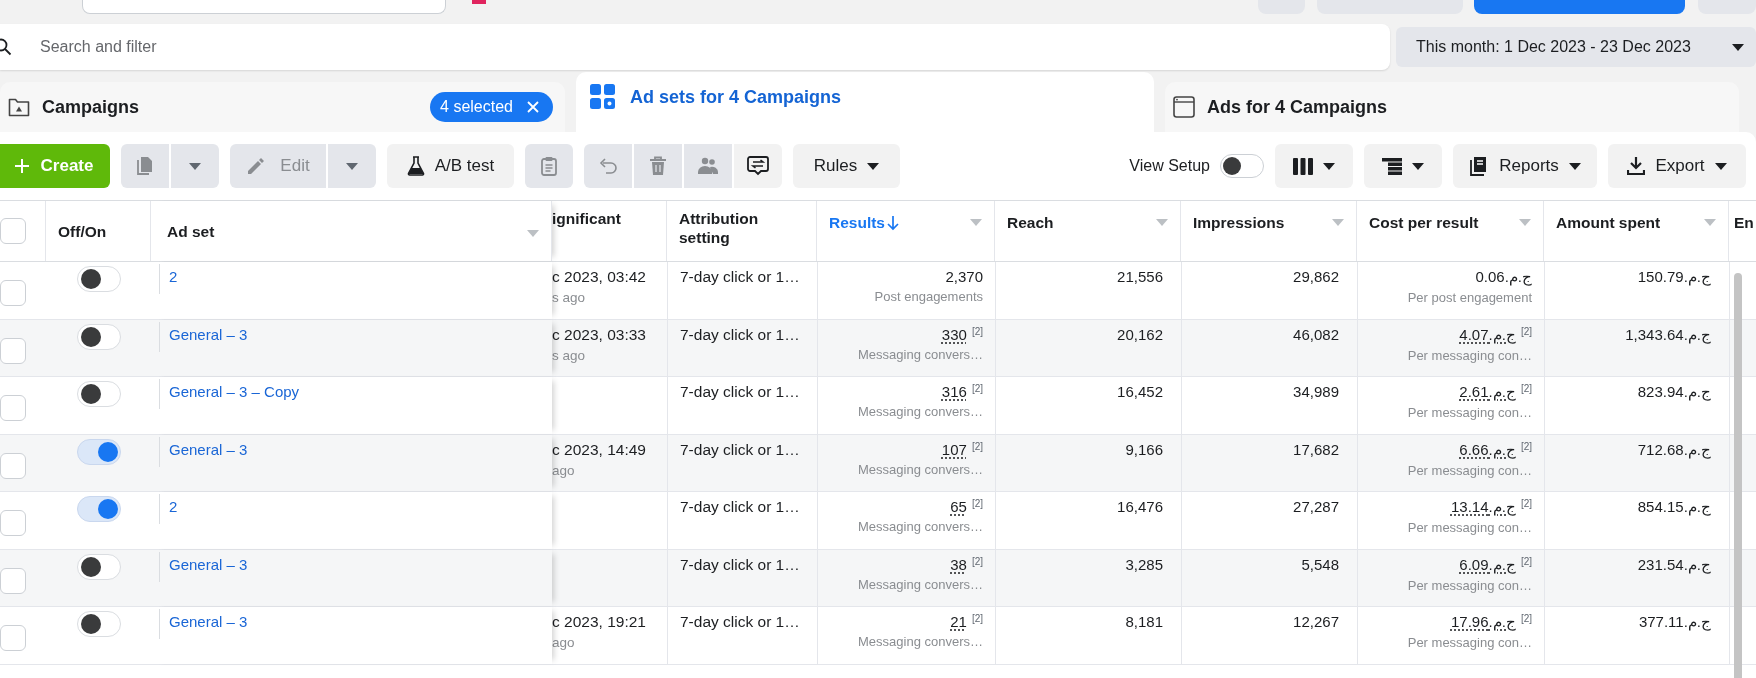 The image size is (1756, 678). What do you see at coordinates (1636, 166) in the screenshot?
I see `download-icon` at bounding box center [1636, 166].